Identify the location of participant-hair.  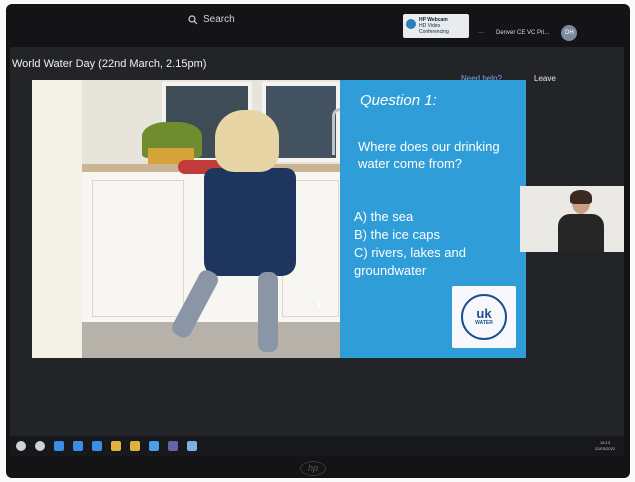
(581, 197).